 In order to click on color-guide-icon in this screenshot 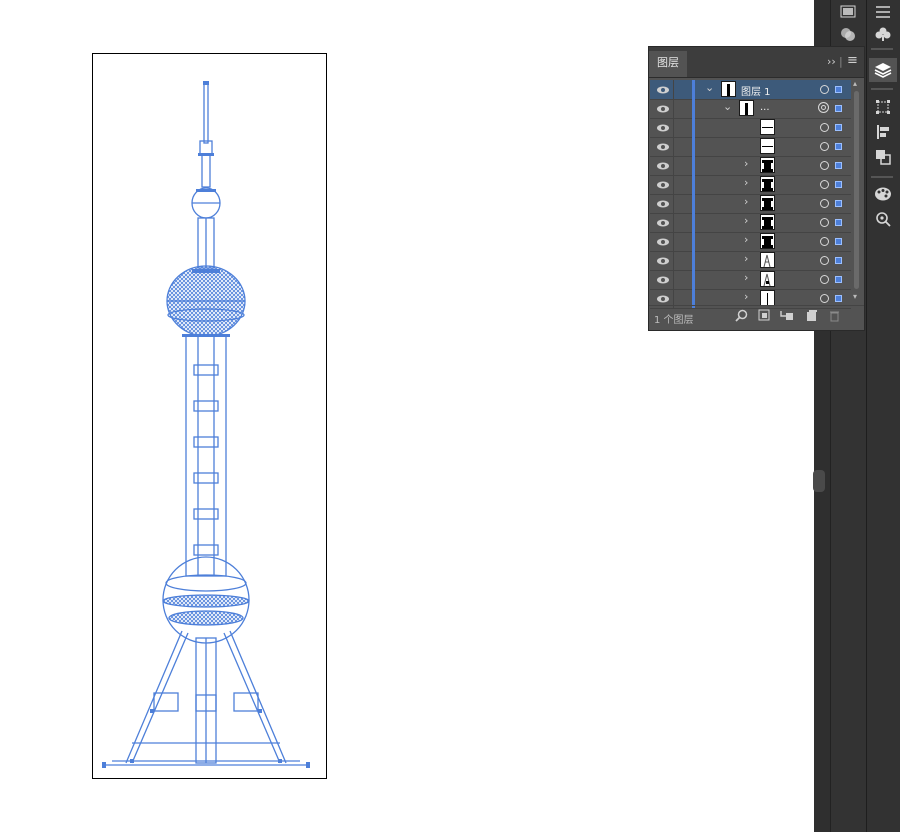, I will do `click(883, 194)`.